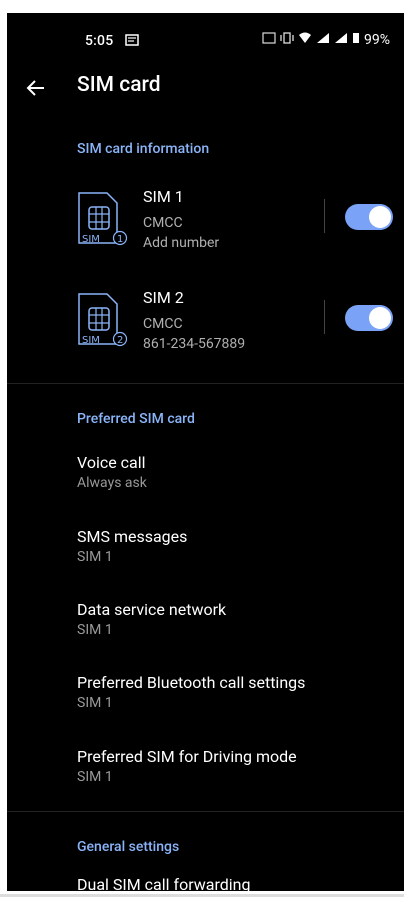 The width and height of the screenshot is (404, 897). What do you see at coordinates (103, 320) in the screenshot?
I see `sim-2-icon: SIM 2` at bounding box center [103, 320].